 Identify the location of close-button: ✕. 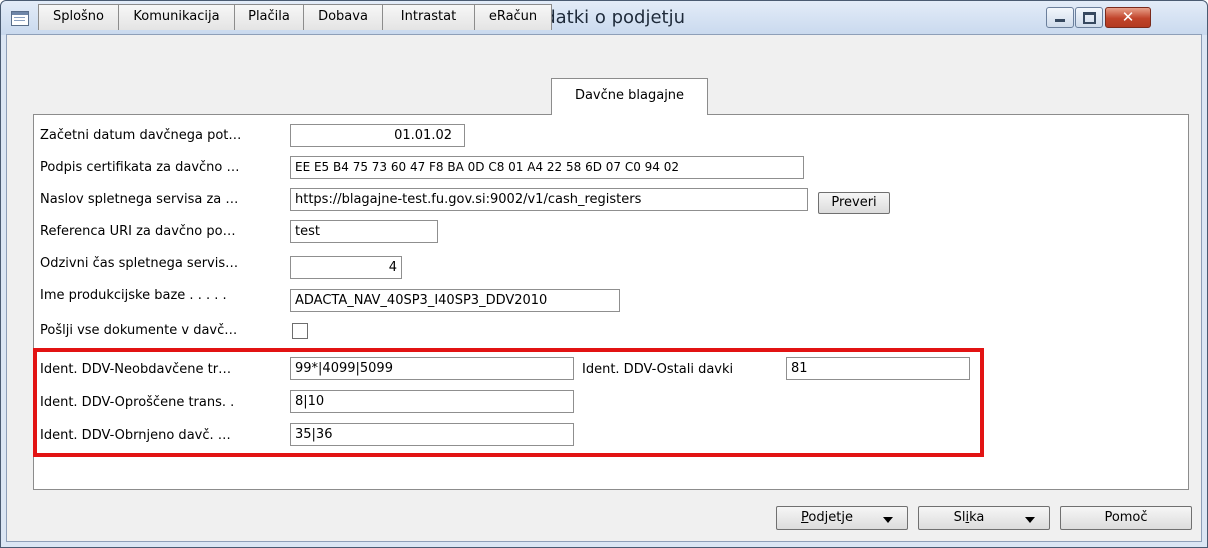
(1128, 17).